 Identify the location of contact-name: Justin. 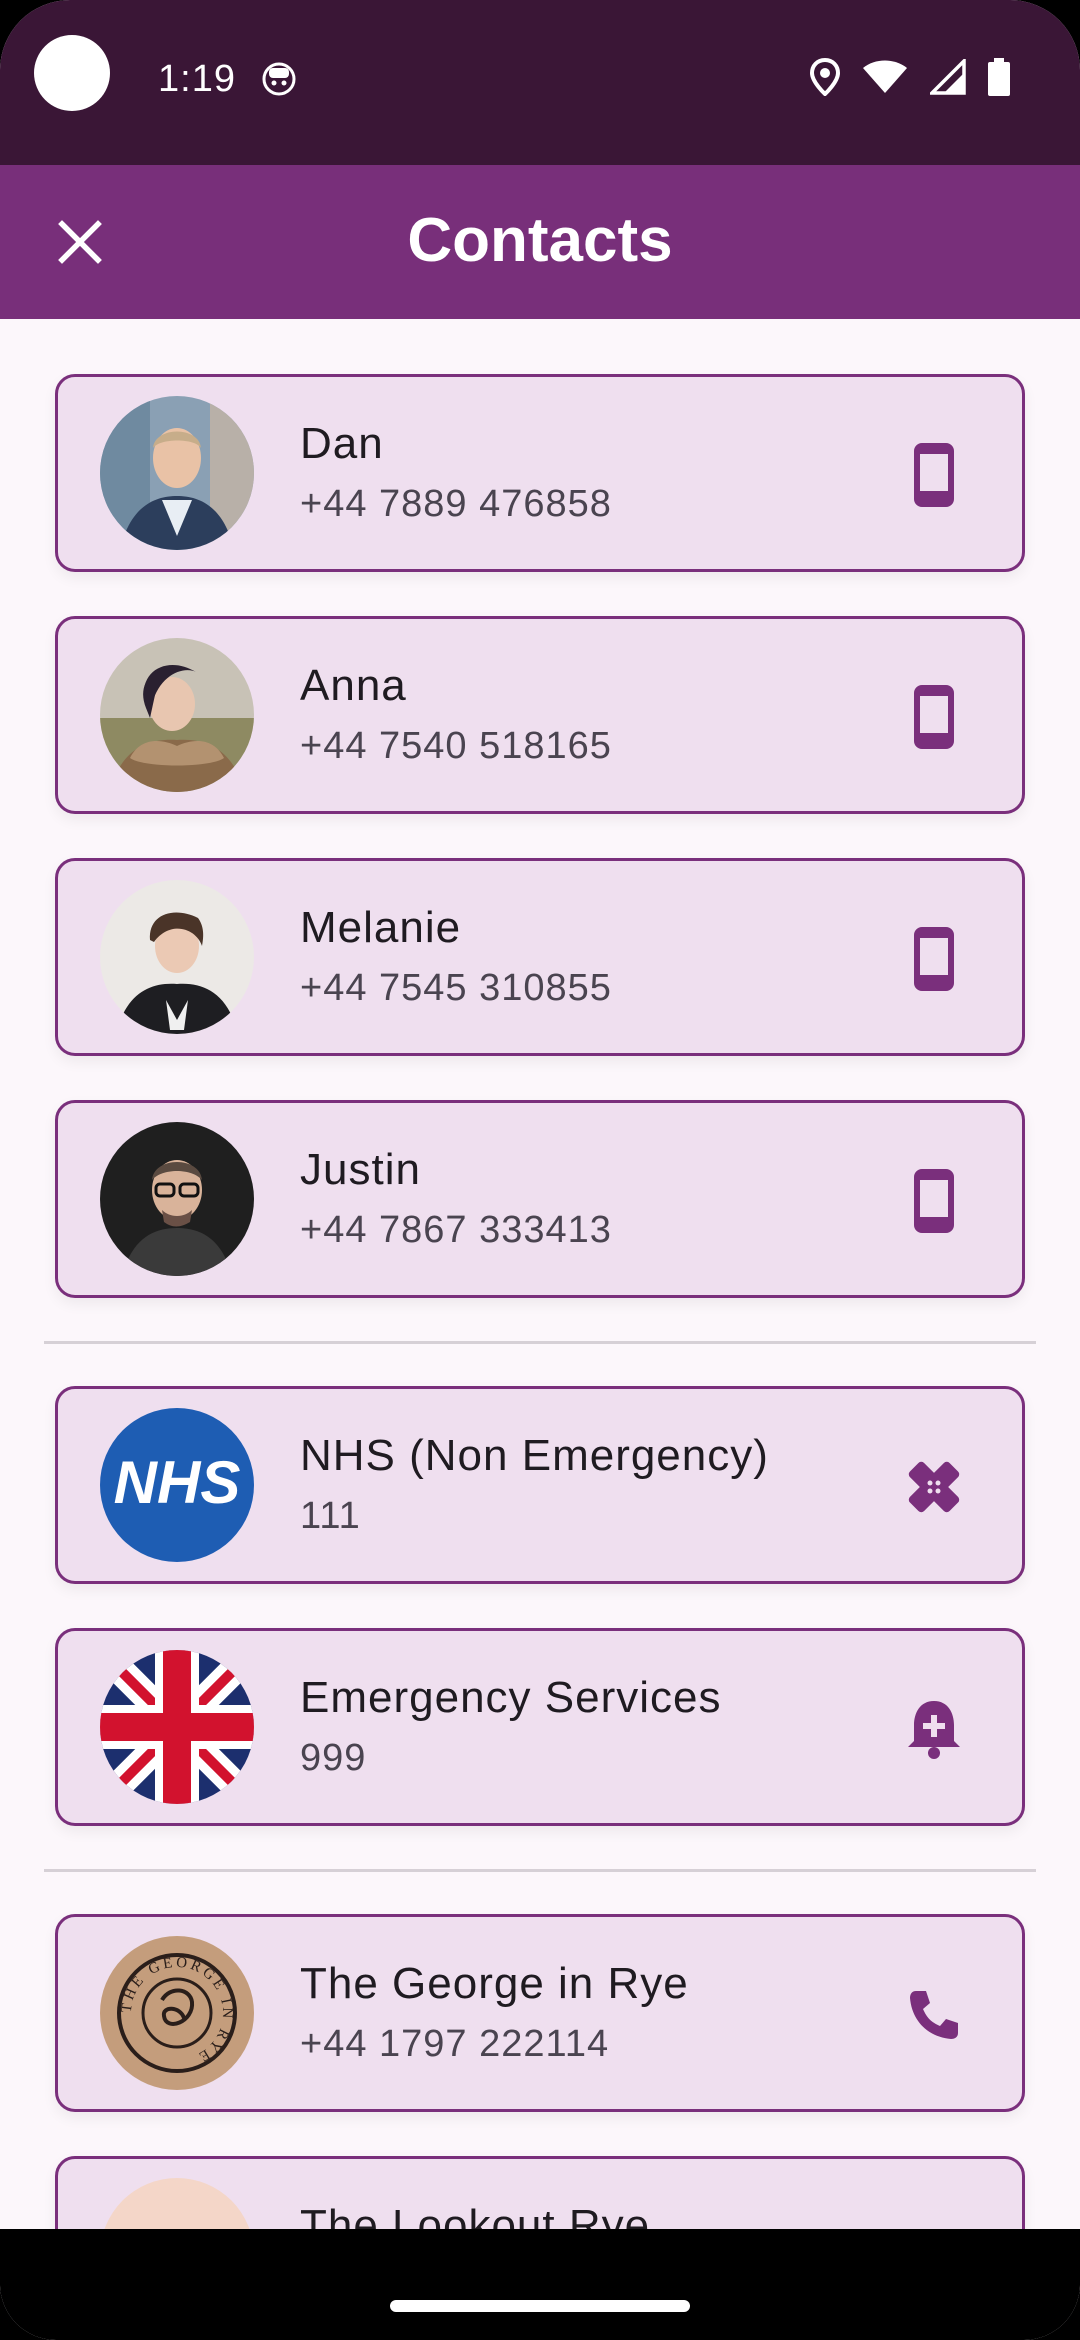
(360, 1169).